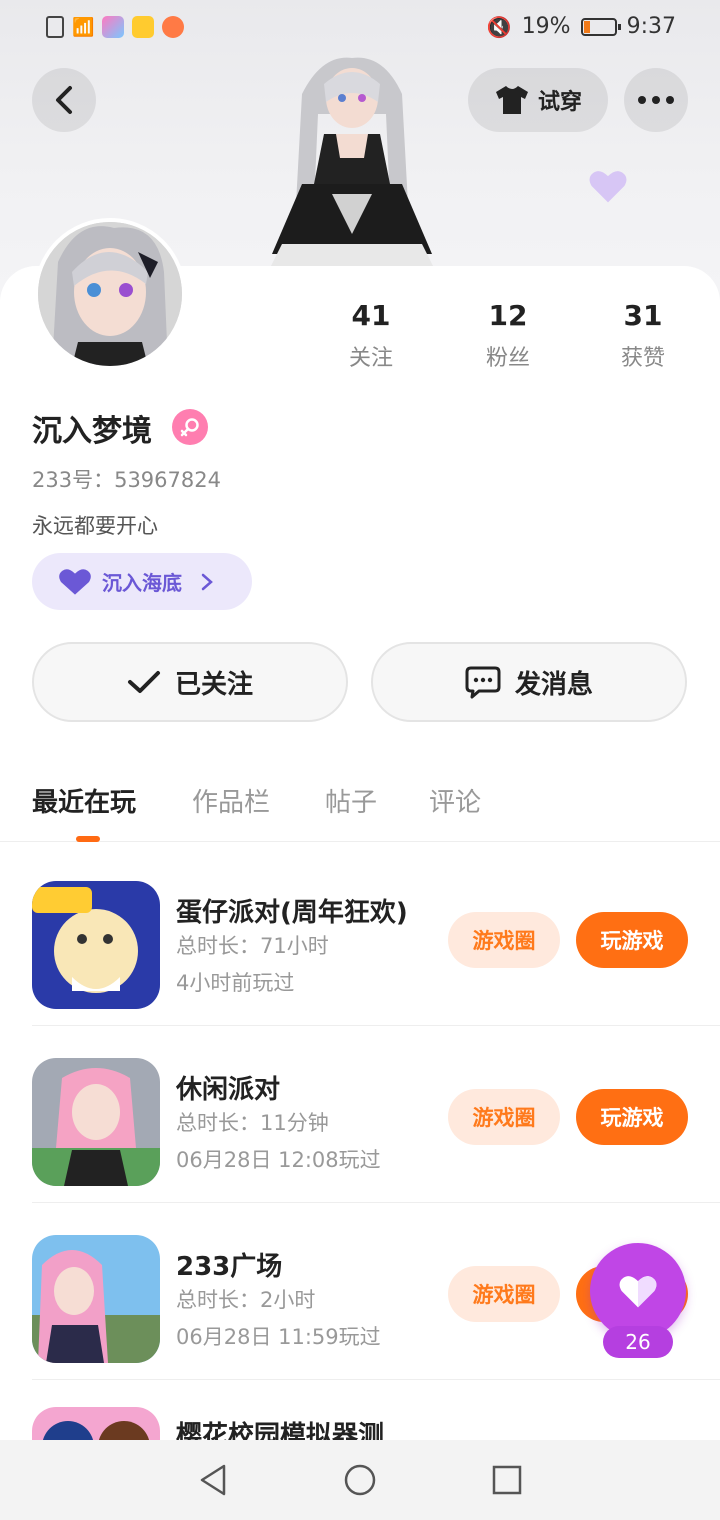  I want to click on floating-like-button, so click(638, 1291).